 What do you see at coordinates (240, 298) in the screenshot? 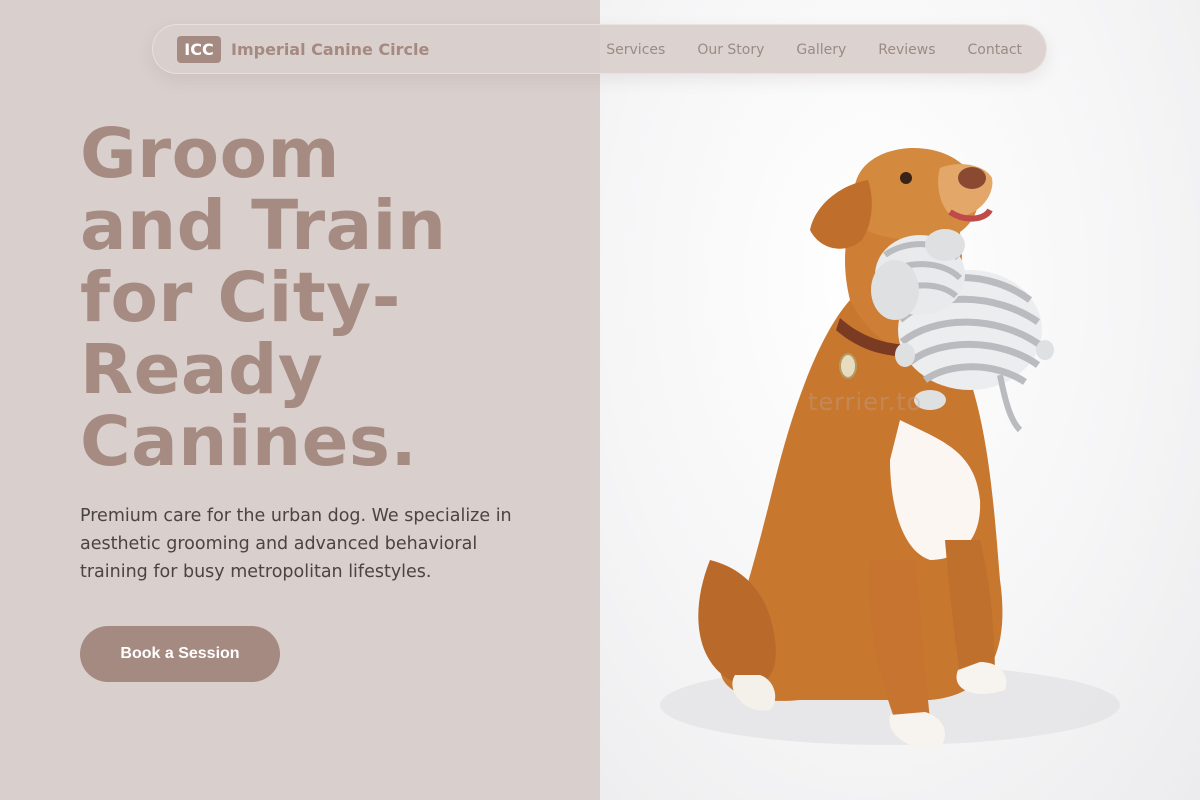
I see `hero-title-line: for City-` at bounding box center [240, 298].